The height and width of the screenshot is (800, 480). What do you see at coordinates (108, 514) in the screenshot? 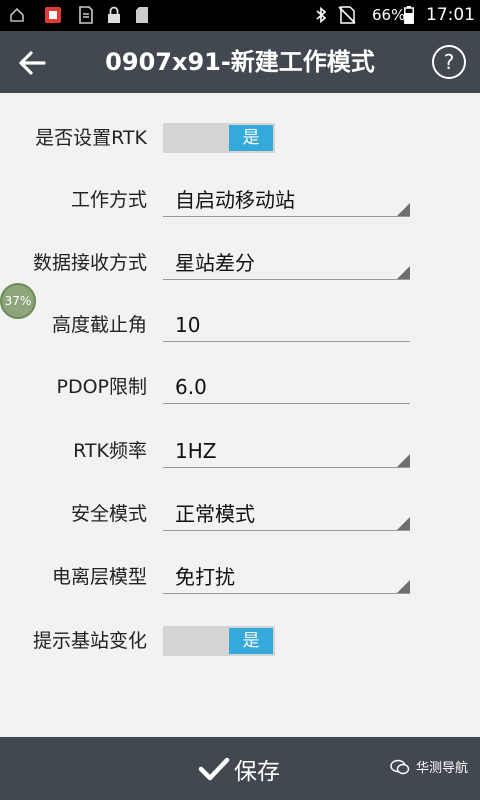
I see `safety-mode-label: 安全模式` at bounding box center [108, 514].